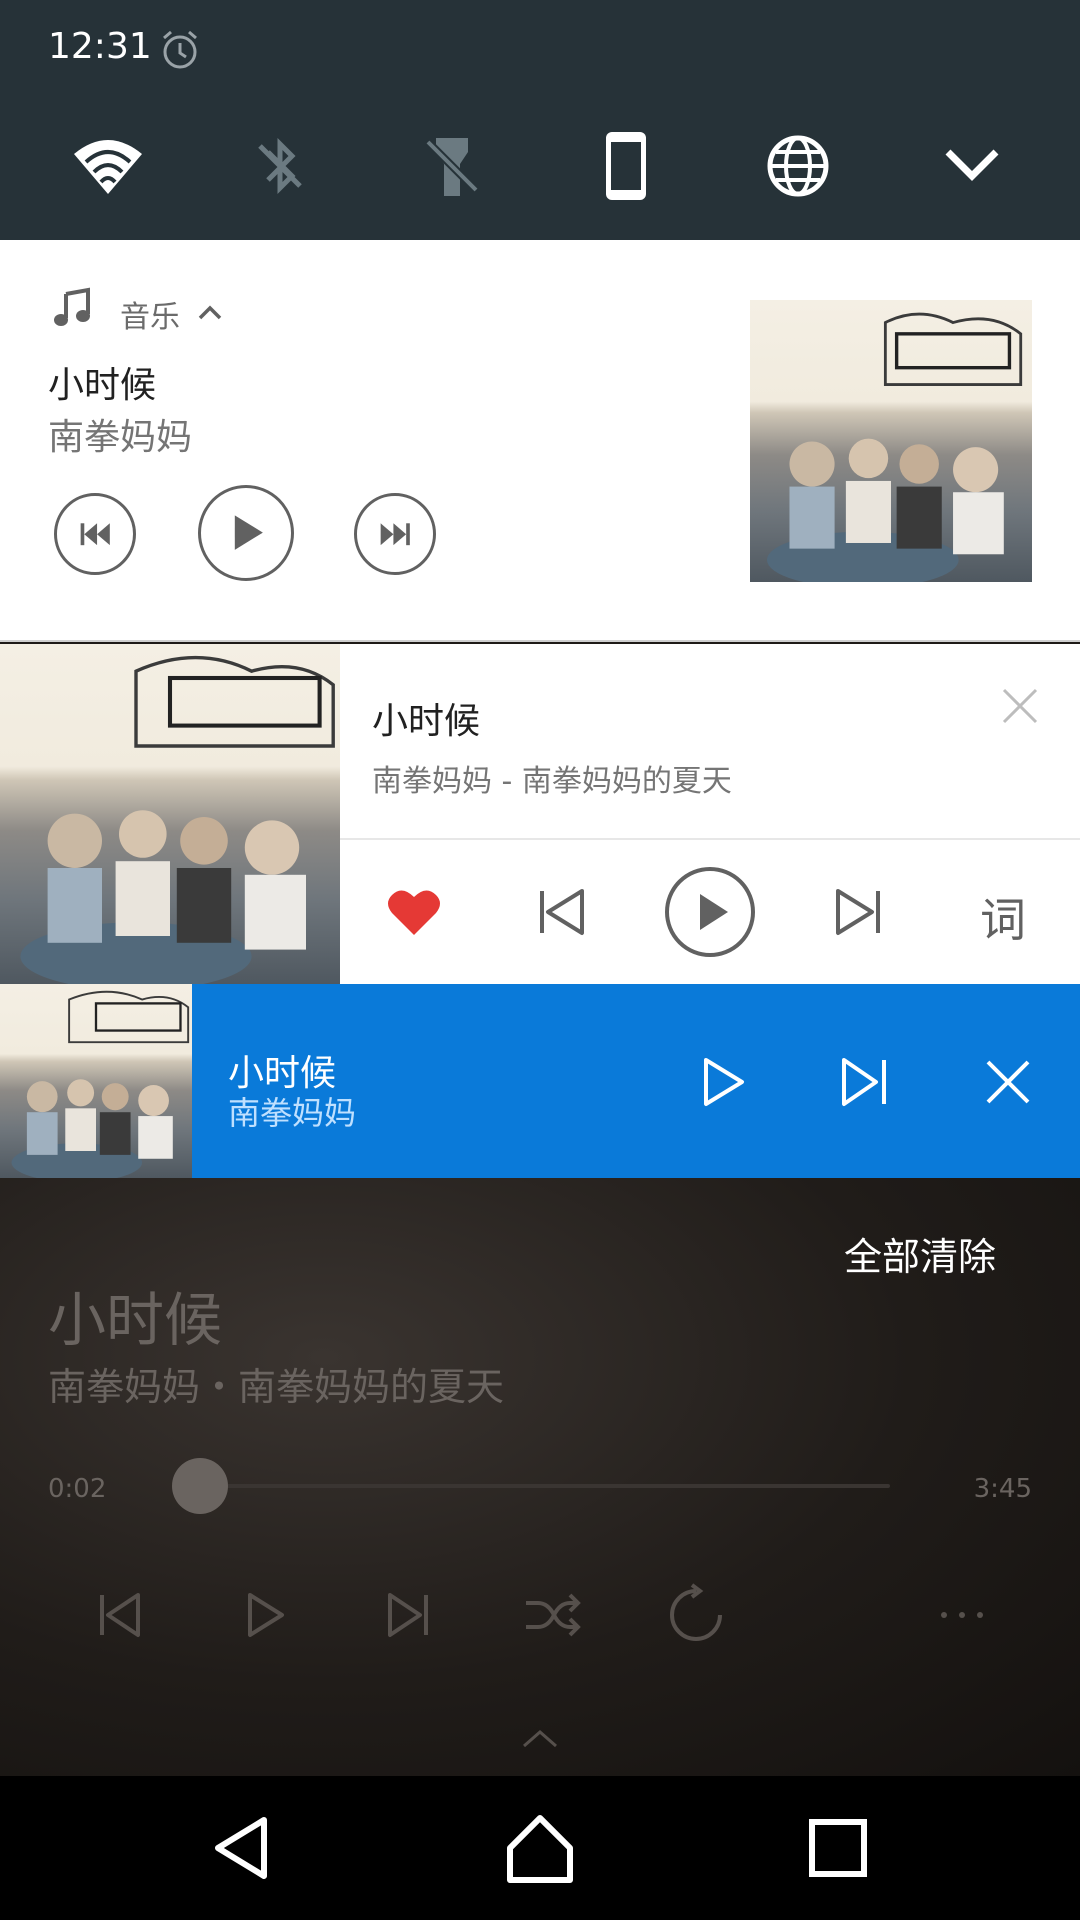 This screenshot has width=1080, height=1920. What do you see at coordinates (276, 1387) in the screenshot?
I see `player-subtitle: 南拳妈妈・南拳妈妈的夏天` at bounding box center [276, 1387].